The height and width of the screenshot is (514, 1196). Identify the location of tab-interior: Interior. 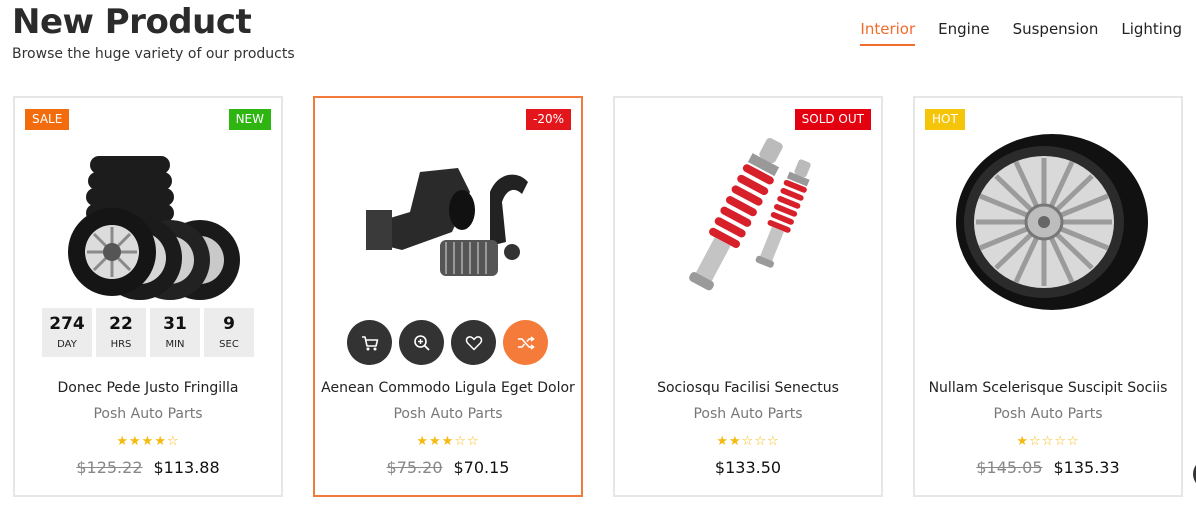
(888, 33).